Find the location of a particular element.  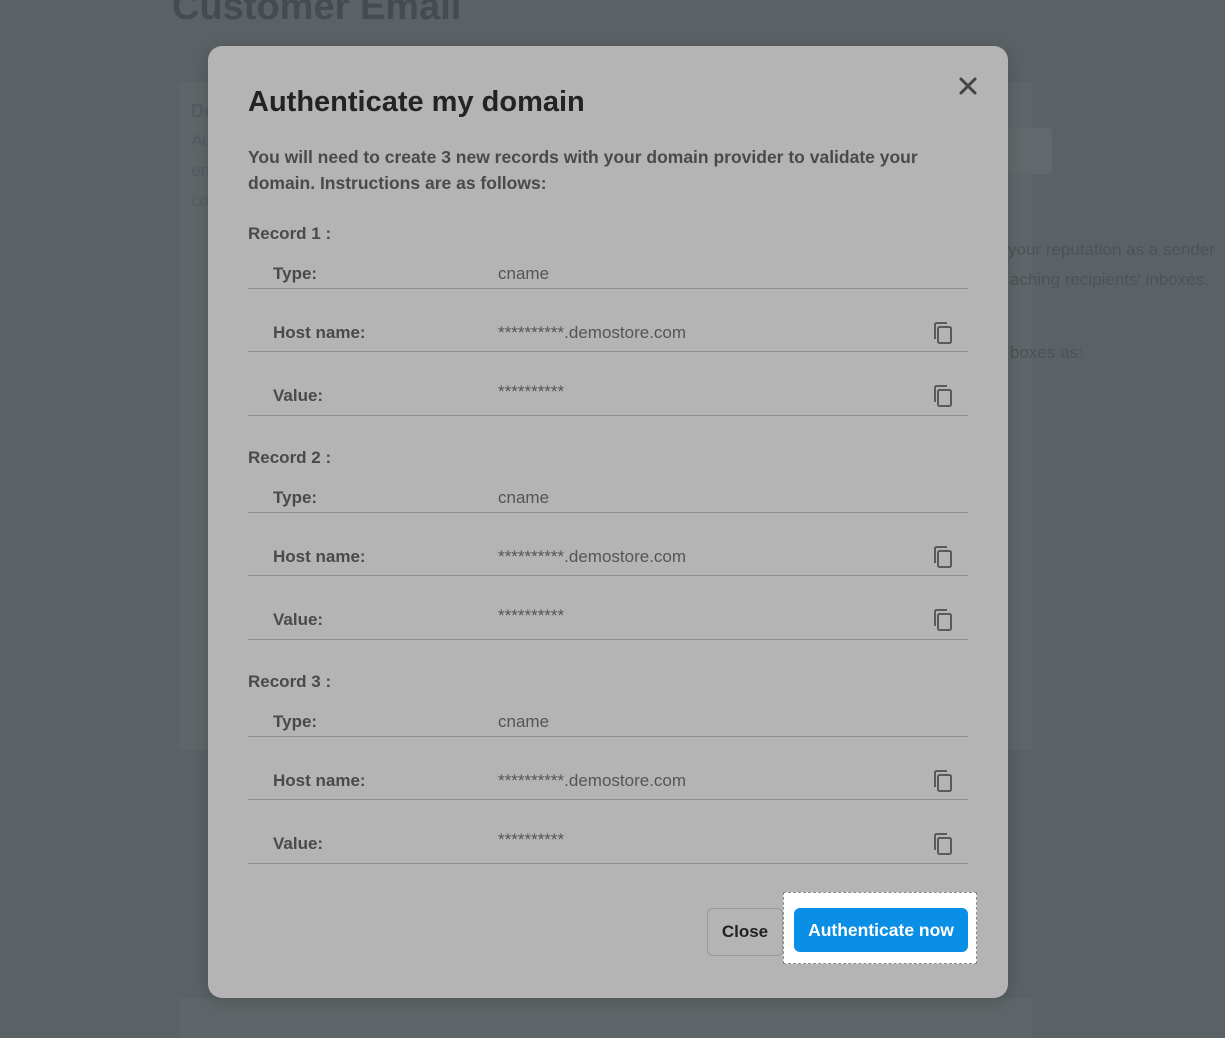

background-fragment: your reputation as a sender is located at coordinates (1111, 249).